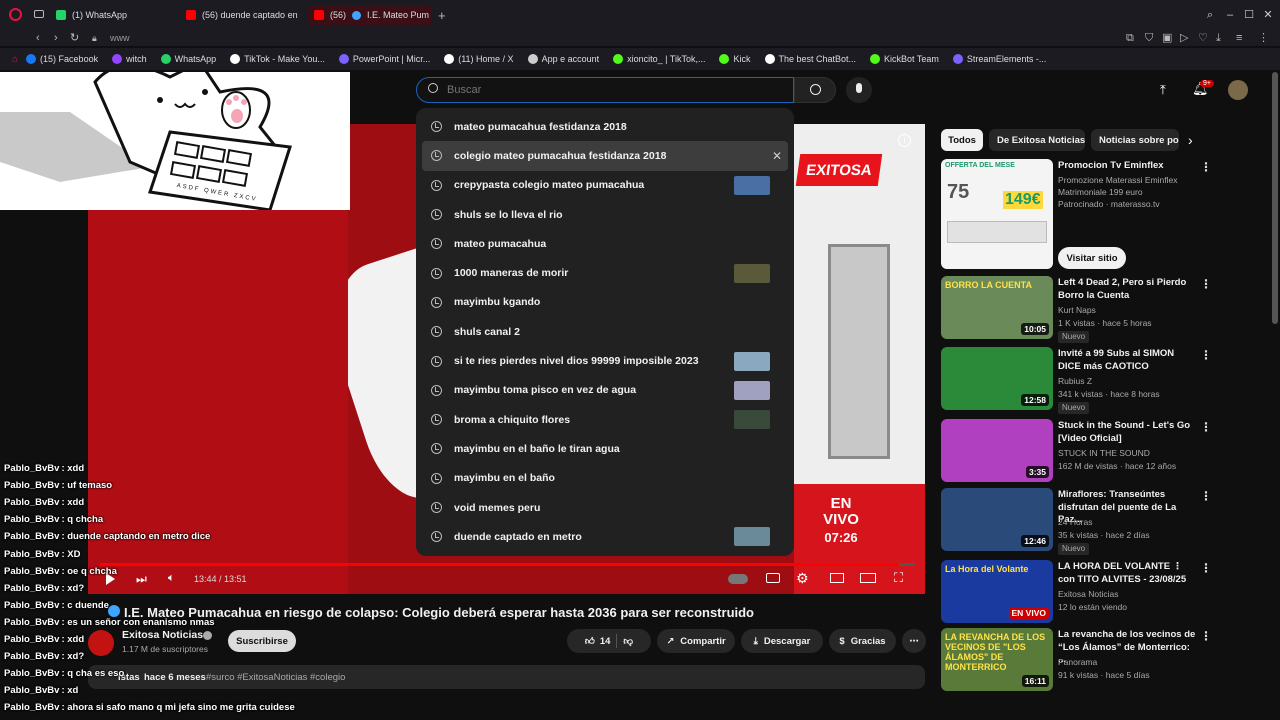 This screenshot has width=1280, height=720. I want to click on voice-search-button, so click(859, 90).